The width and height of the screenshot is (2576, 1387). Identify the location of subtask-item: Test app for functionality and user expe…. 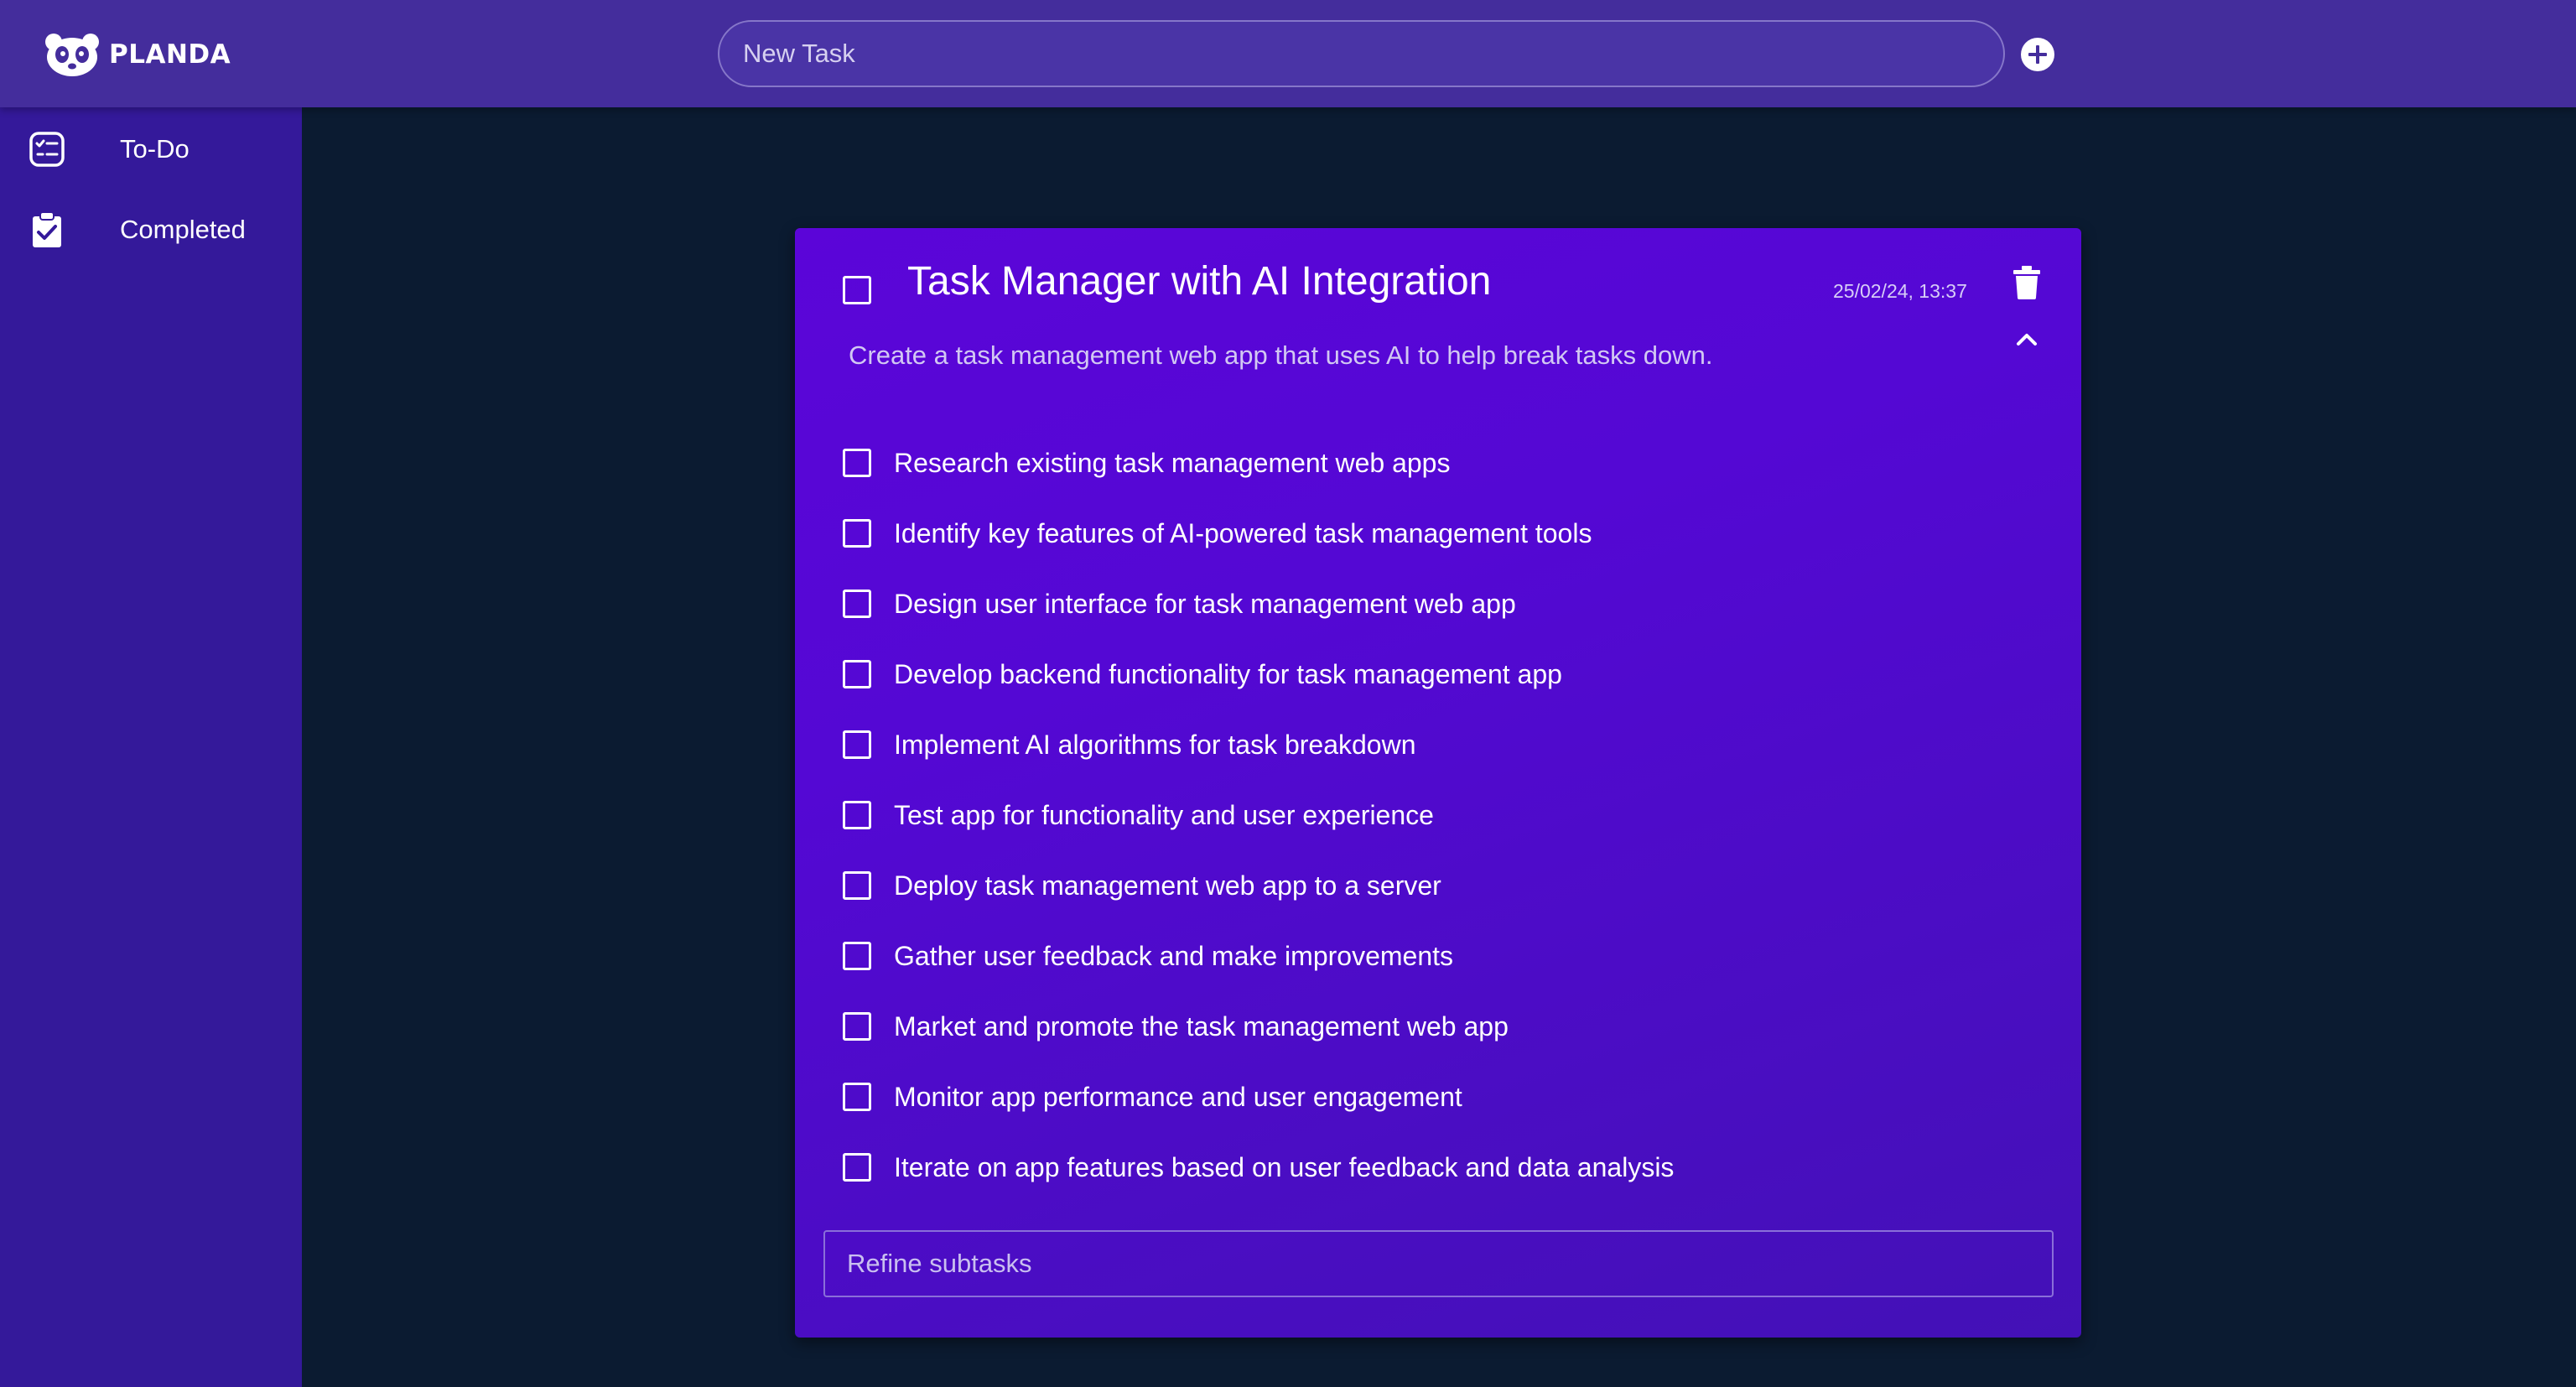
(1382, 815).